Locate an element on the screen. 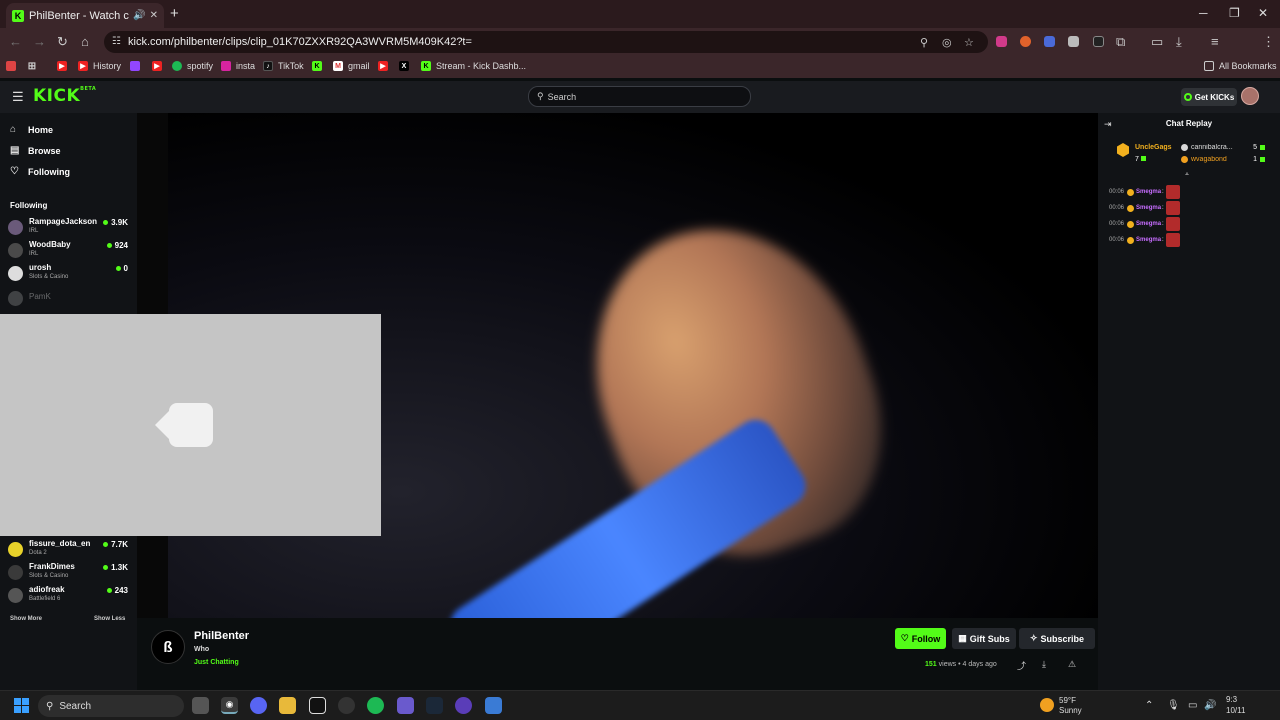 The image size is (1280, 720). spotify-icon is located at coordinates (375, 705).